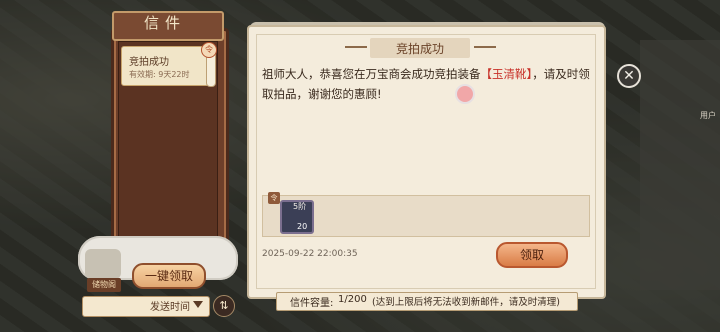 This screenshot has width=720, height=332. I want to click on background-scenery, so click(680, 165).